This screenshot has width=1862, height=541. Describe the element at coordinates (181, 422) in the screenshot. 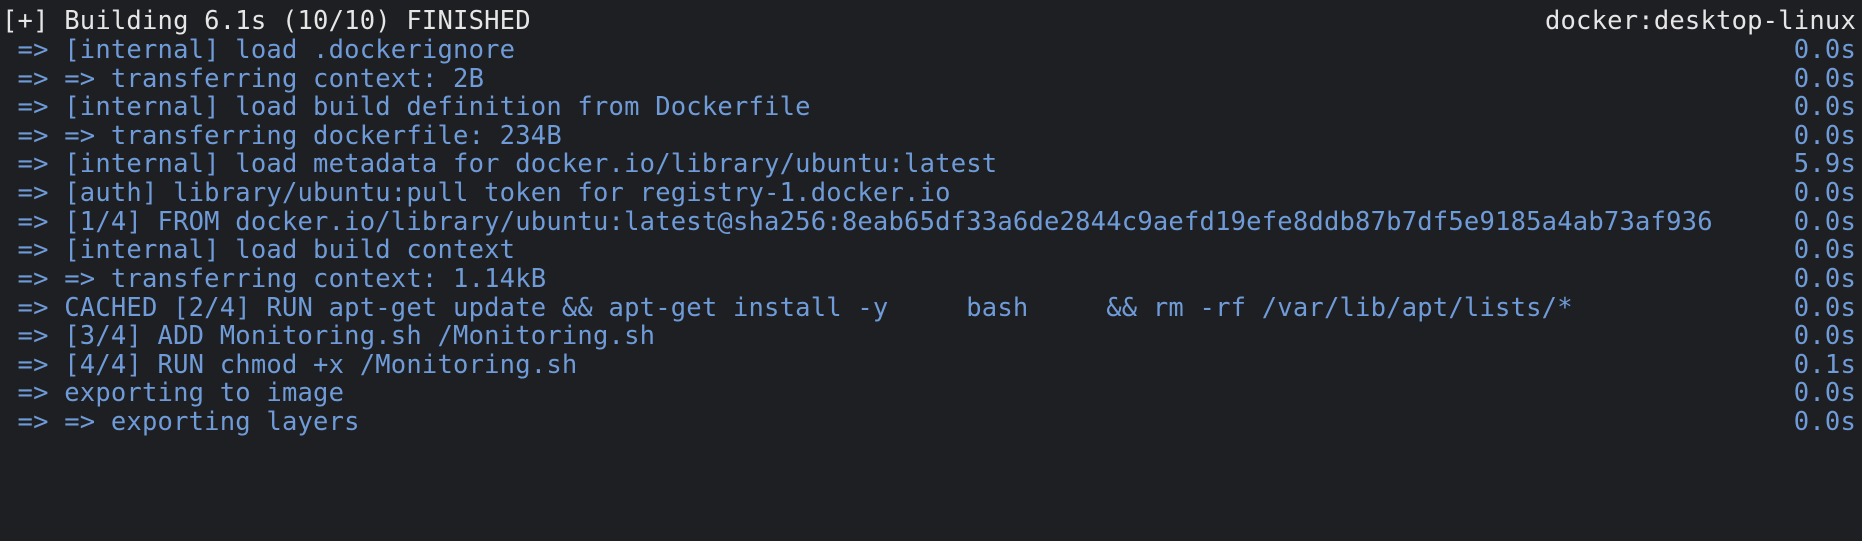

I see `build-step-text: => => exporting layers` at that location.